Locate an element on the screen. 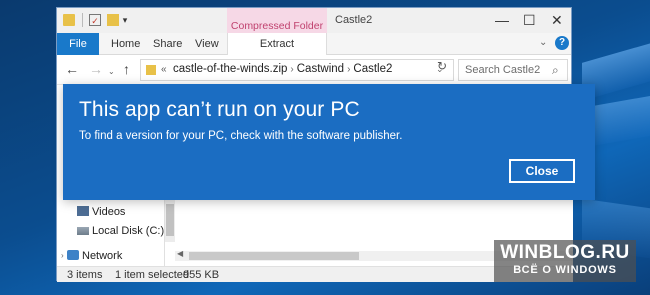 The image size is (650, 295). search-input: Search Castle2 ⌕ is located at coordinates (513, 70).